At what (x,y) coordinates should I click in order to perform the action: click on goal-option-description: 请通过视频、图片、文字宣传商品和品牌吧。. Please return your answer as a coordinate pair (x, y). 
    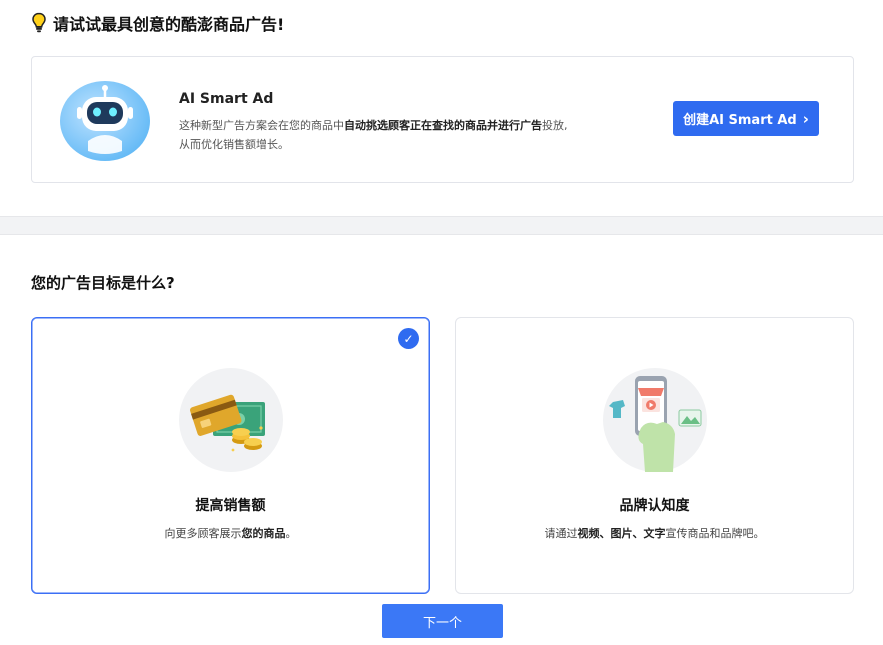
    Looking at the image, I should click on (654, 533).